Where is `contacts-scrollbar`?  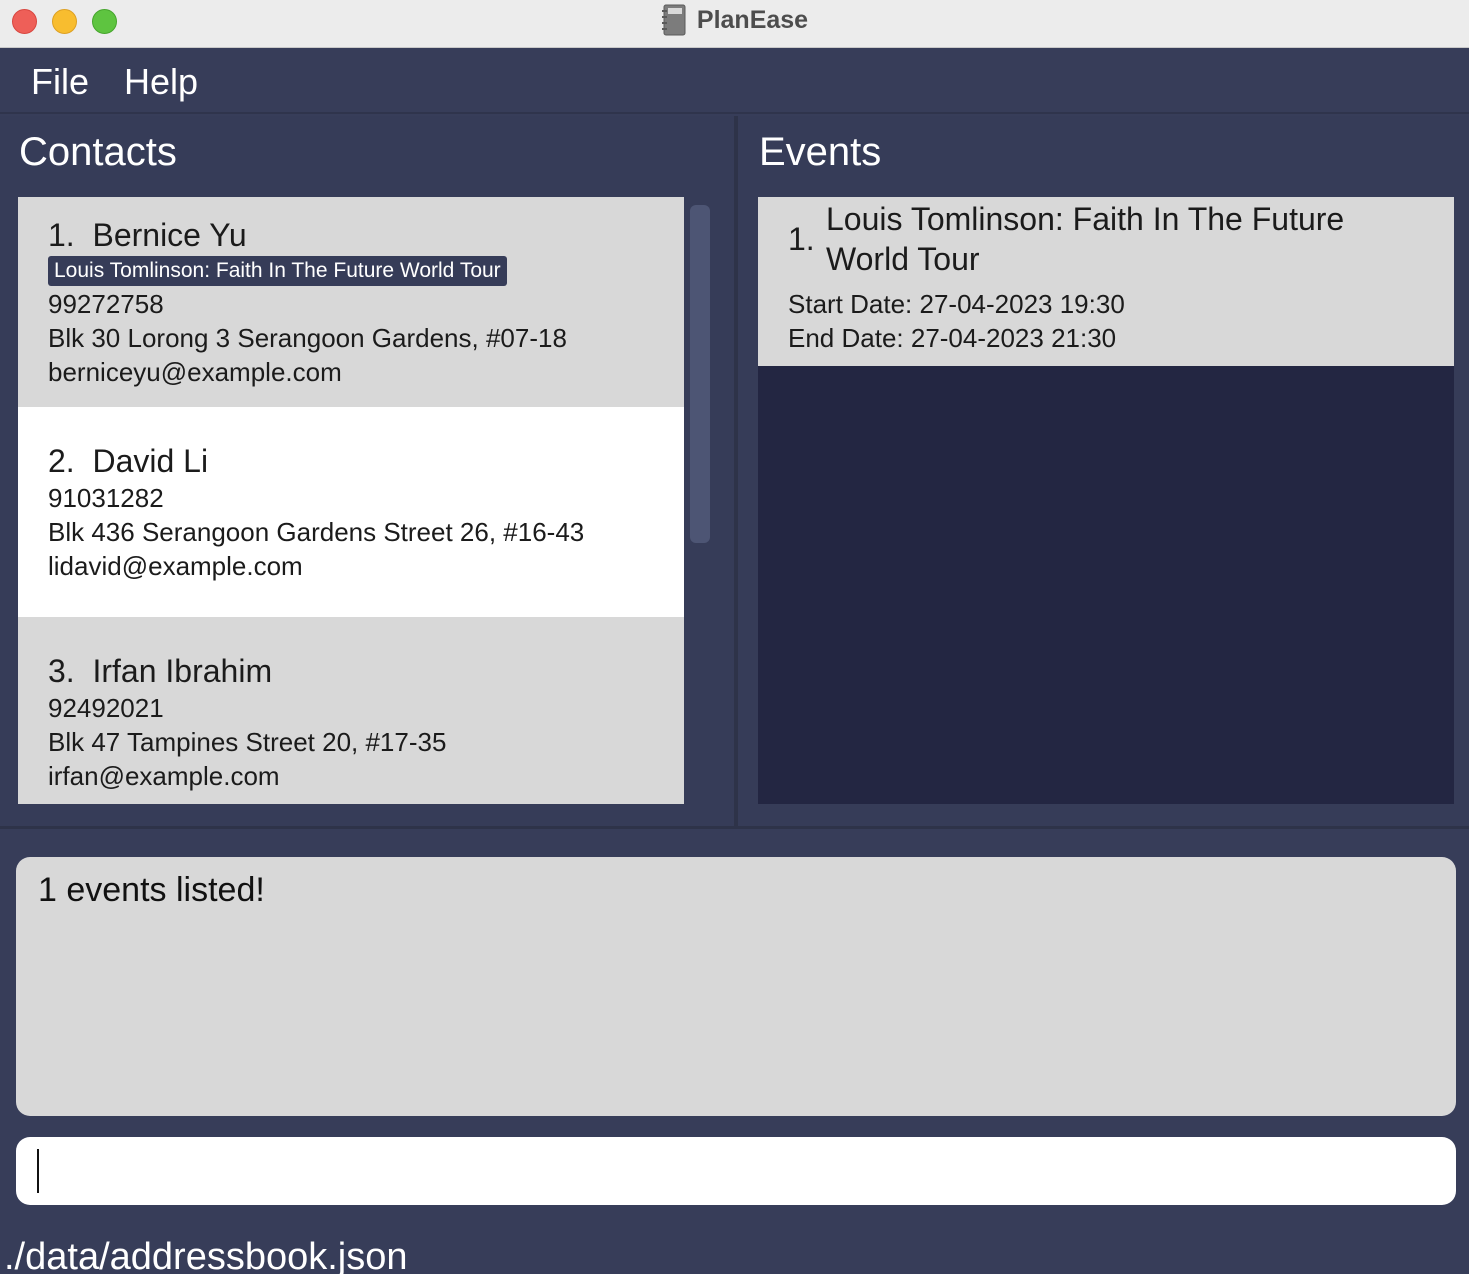
contacts-scrollbar is located at coordinates (700, 374).